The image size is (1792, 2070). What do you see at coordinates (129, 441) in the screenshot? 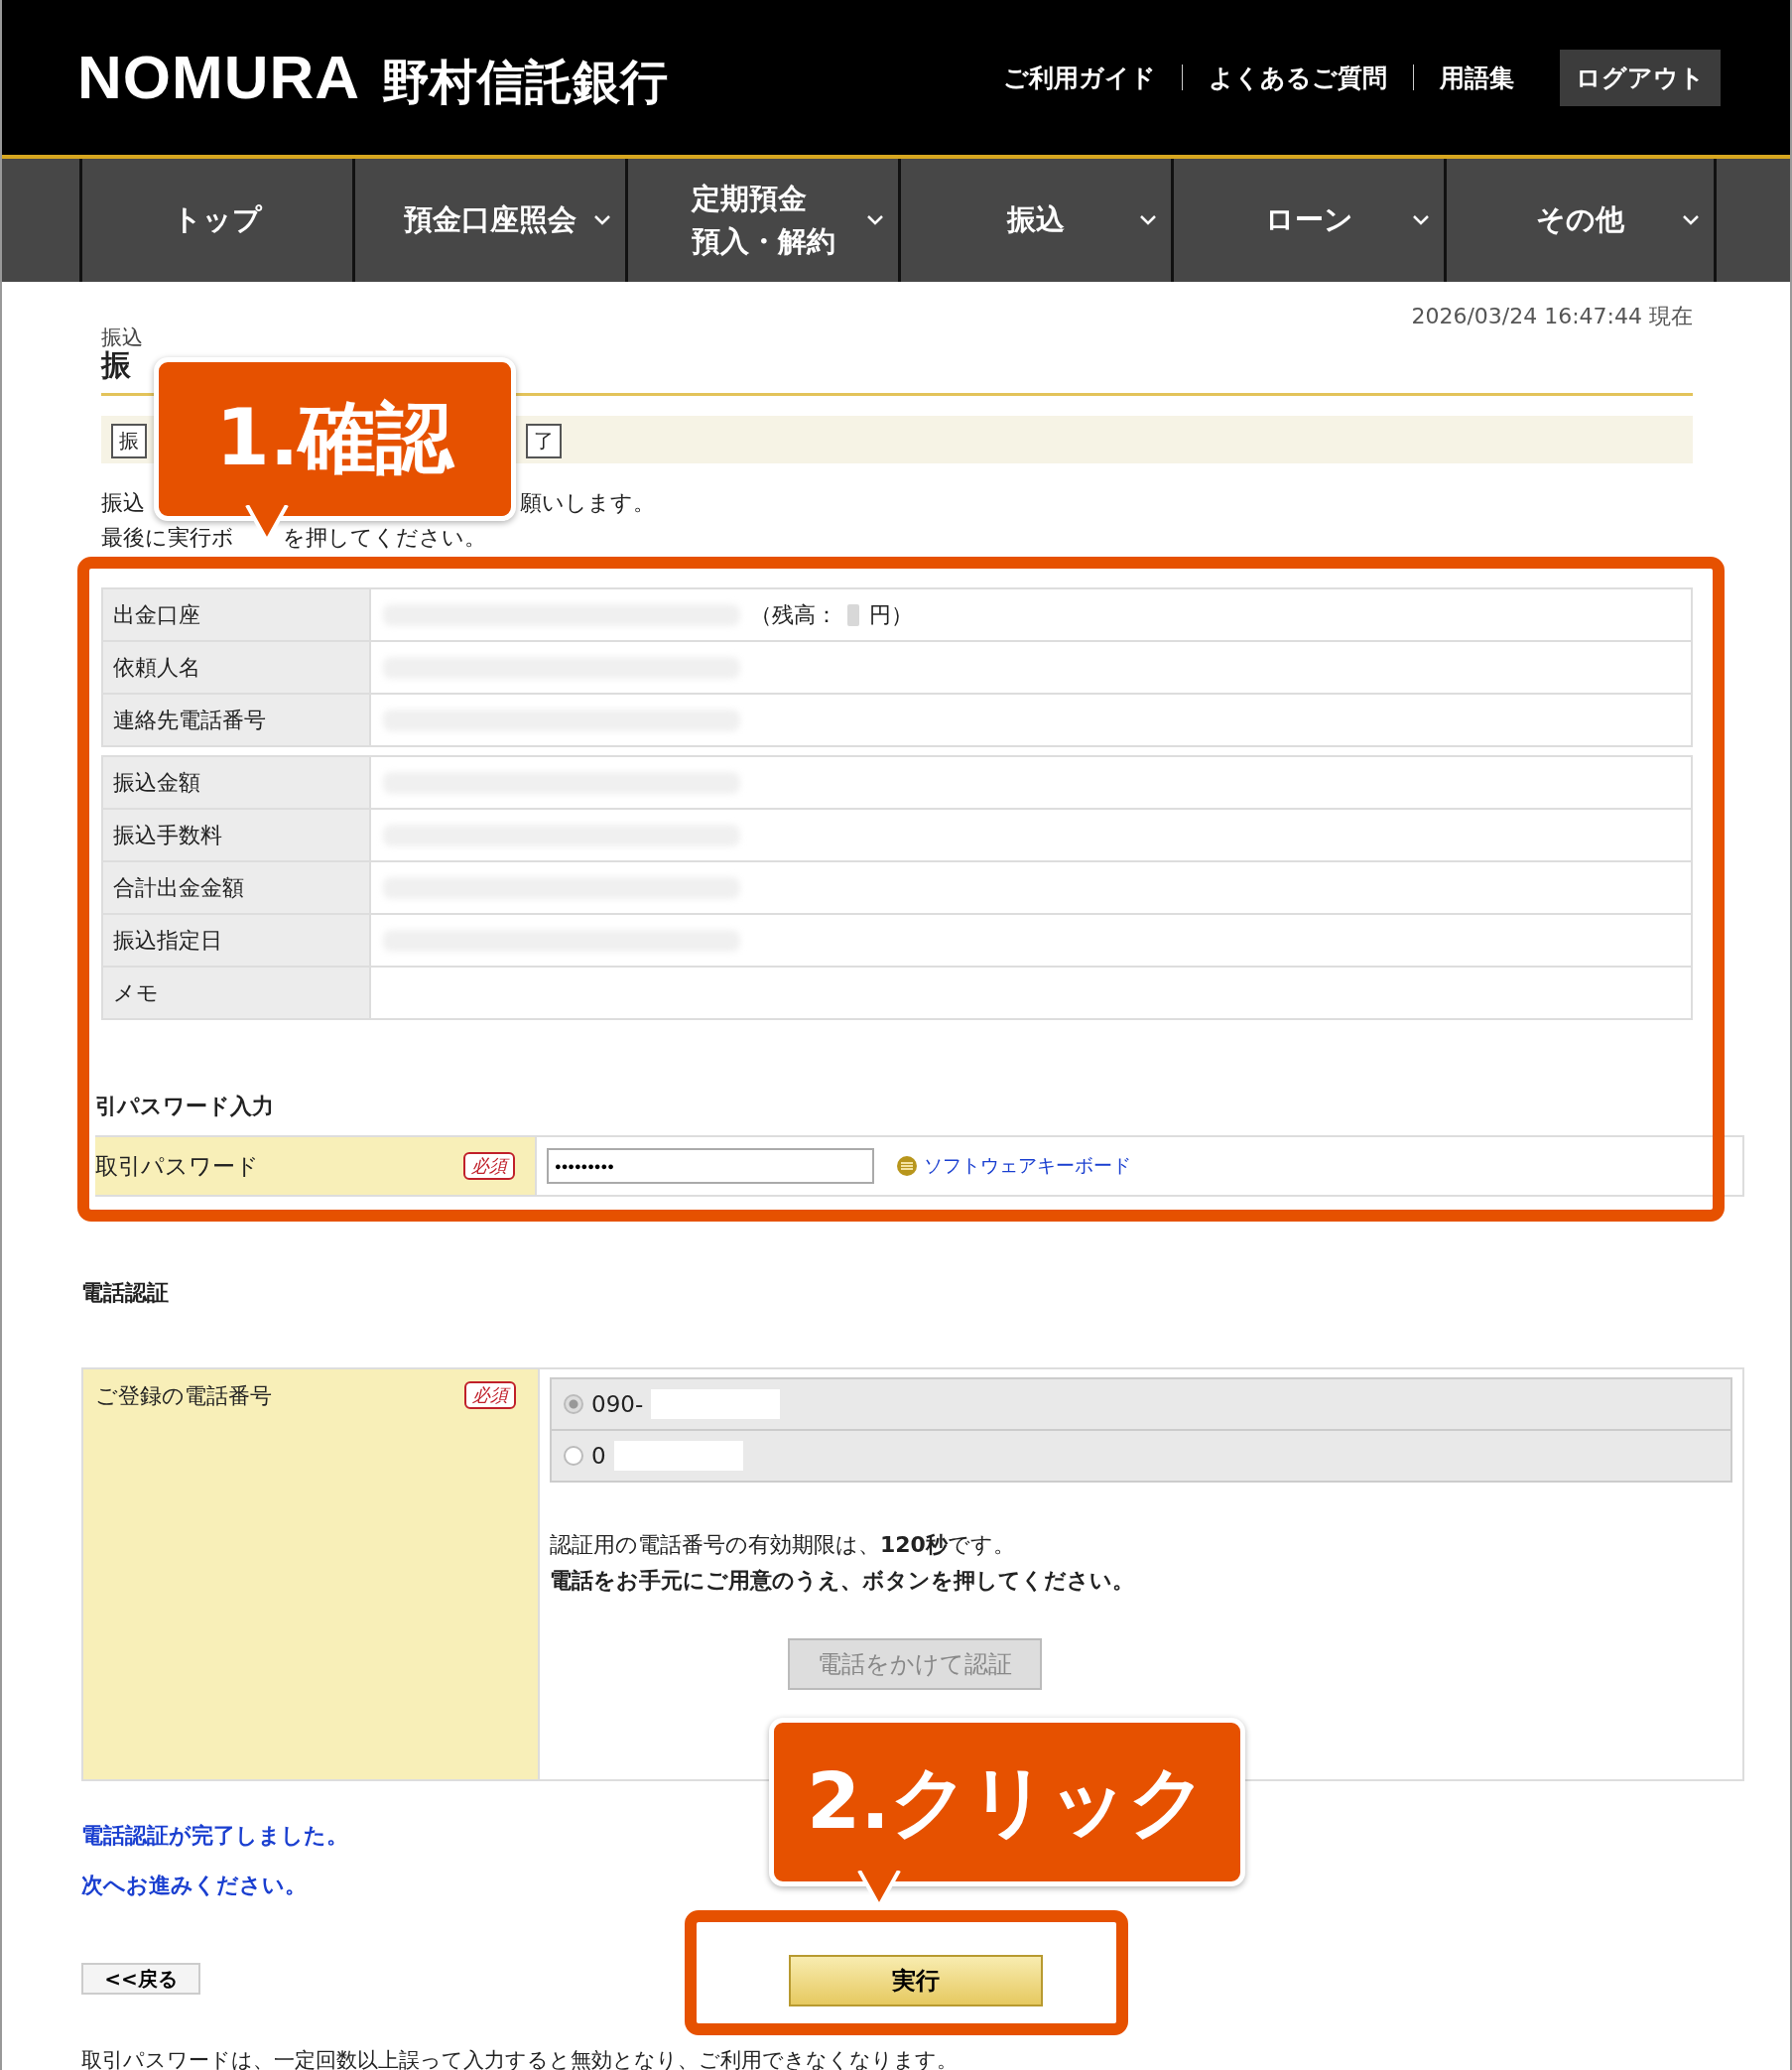
I see `step-label: 振` at bounding box center [129, 441].